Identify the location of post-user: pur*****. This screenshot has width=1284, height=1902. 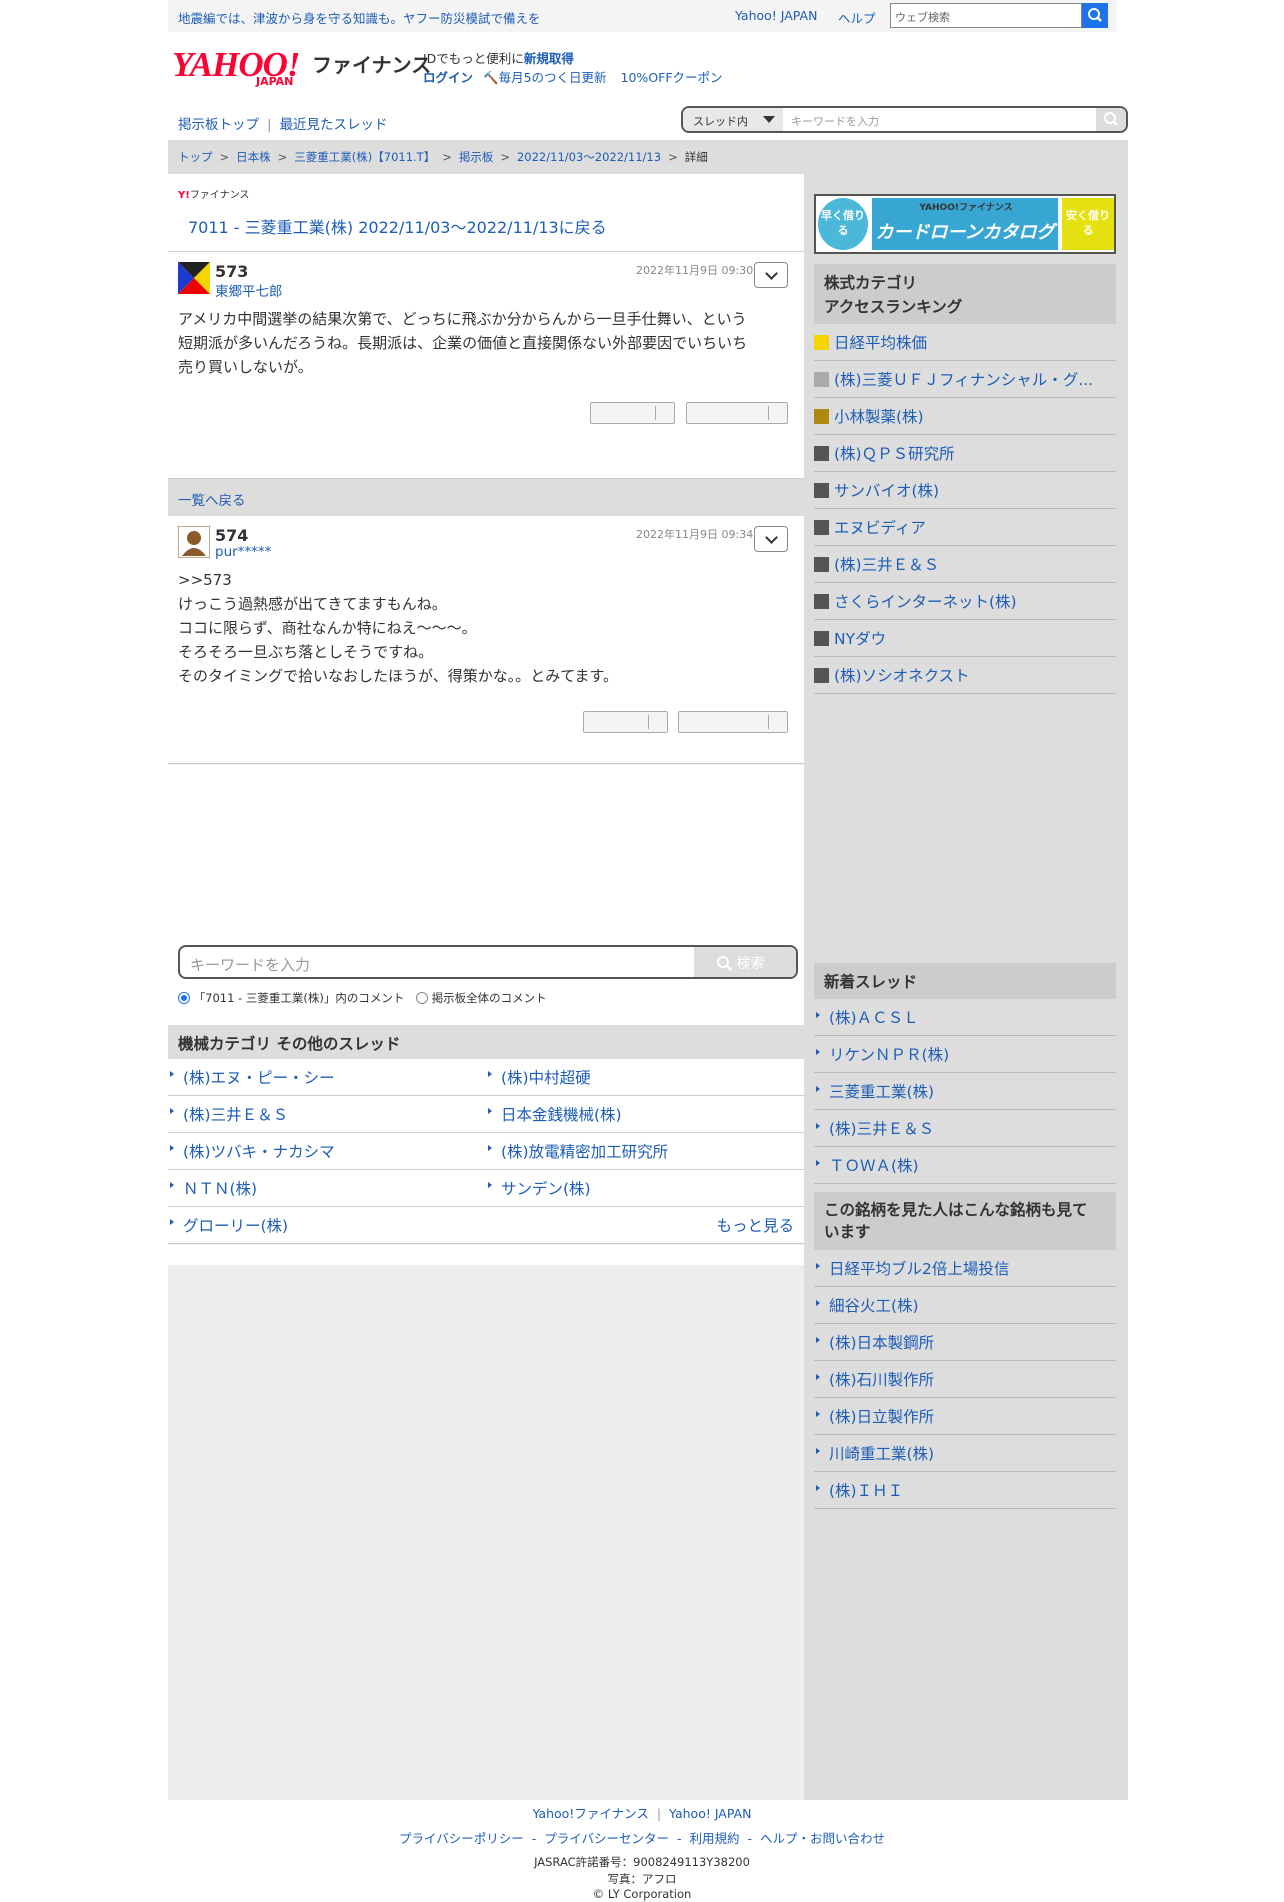
(243, 552).